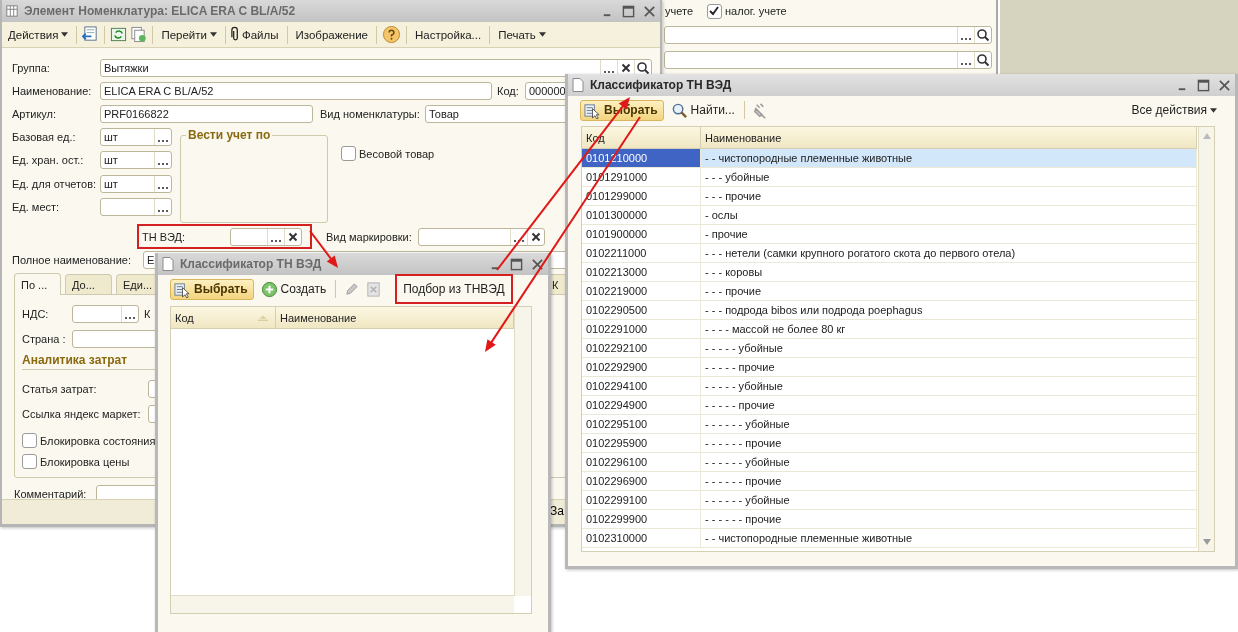 The width and height of the screenshot is (1238, 632). I want to click on table-cell: 0101900000, so click(641, 234).